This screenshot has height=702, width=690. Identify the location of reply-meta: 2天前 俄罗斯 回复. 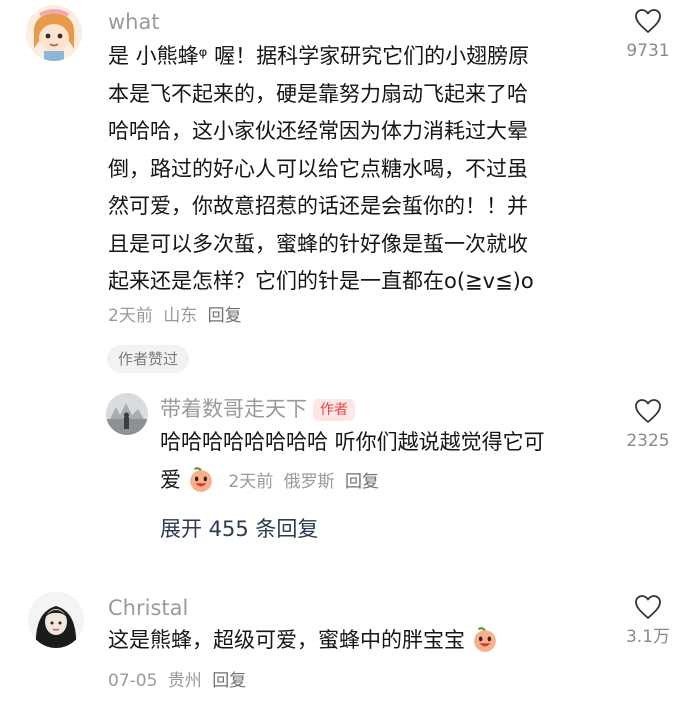
(306, 482).